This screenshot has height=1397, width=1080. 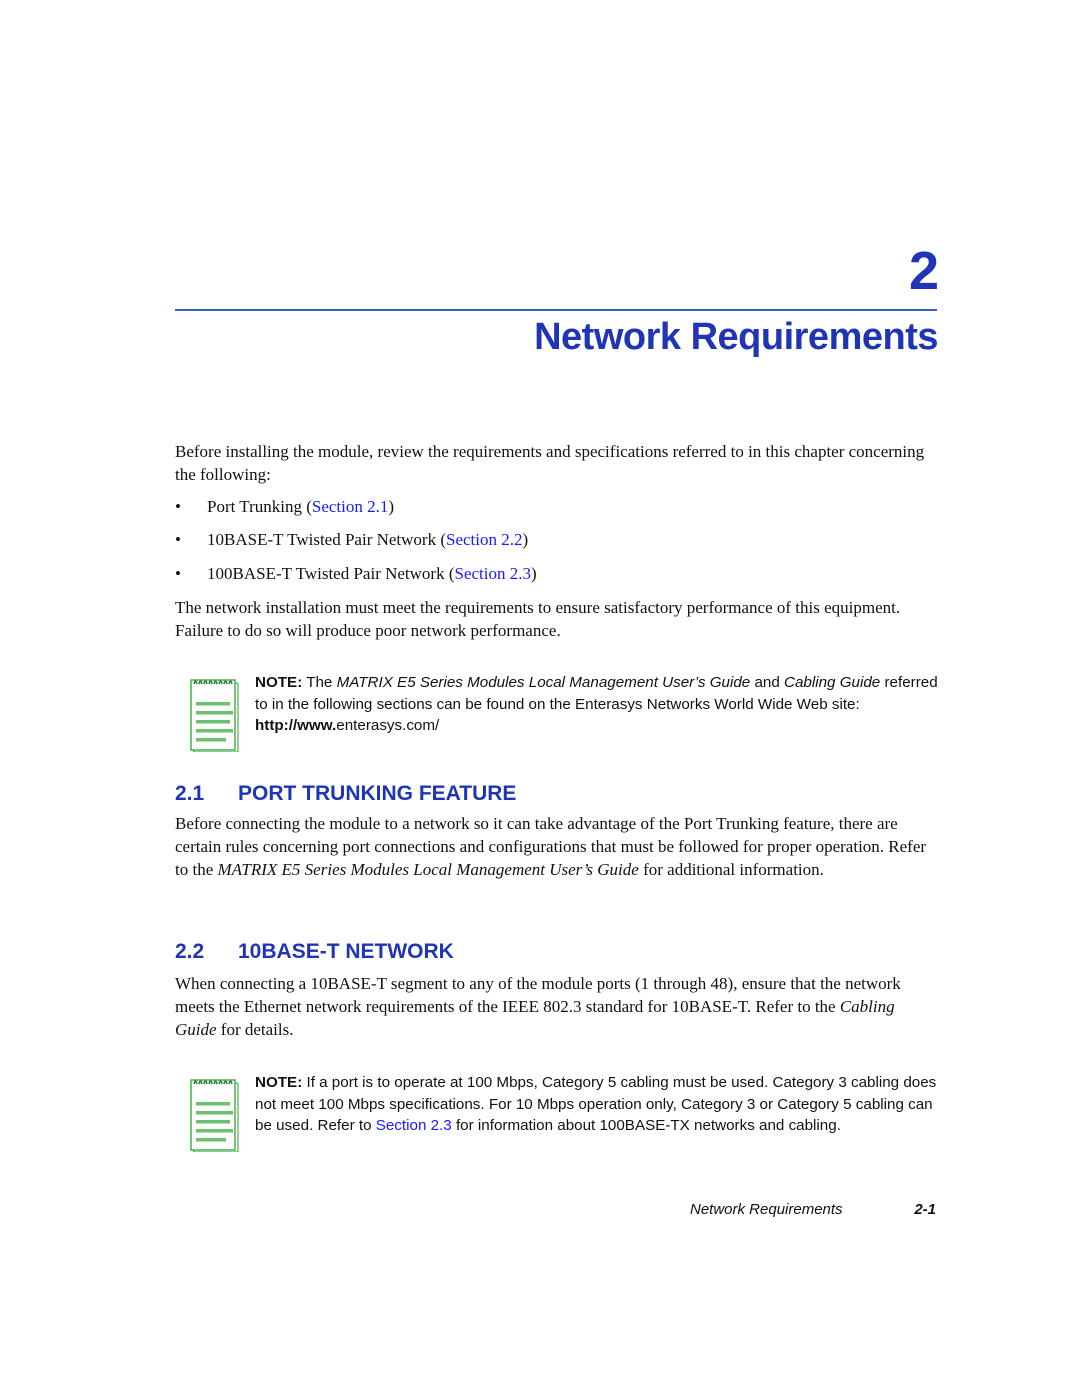 I want to click on chapter-number: 2, so click(x=923, y=271).